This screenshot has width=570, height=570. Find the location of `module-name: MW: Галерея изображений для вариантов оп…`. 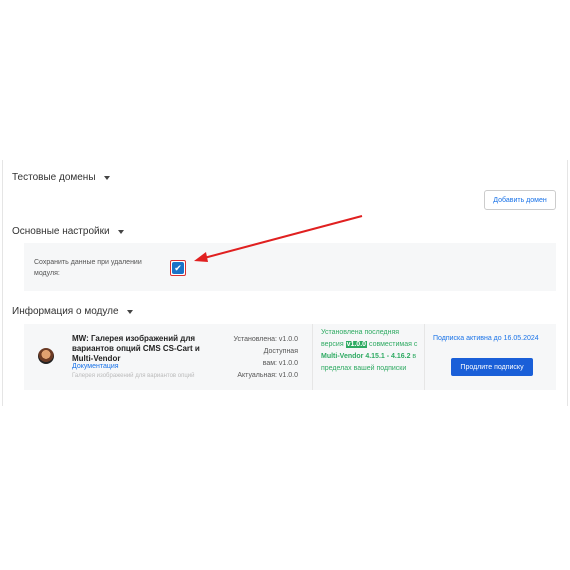

module-name: MW: Галерея изображений для вариантов оп… is located at coordinates (136, 348).